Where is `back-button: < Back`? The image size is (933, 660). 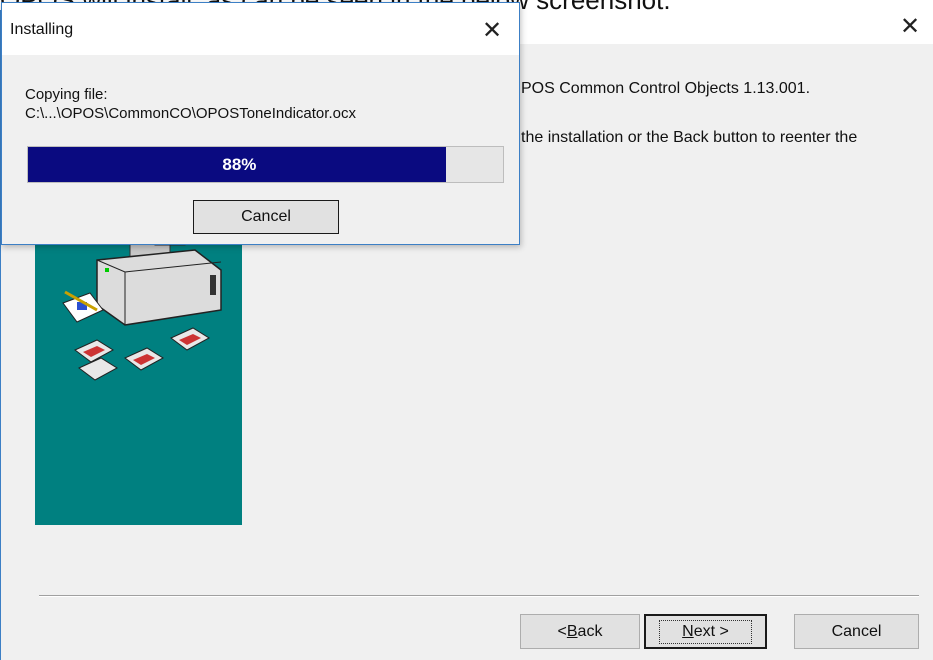
back-button: < Back is located at coordinates (580, 631).